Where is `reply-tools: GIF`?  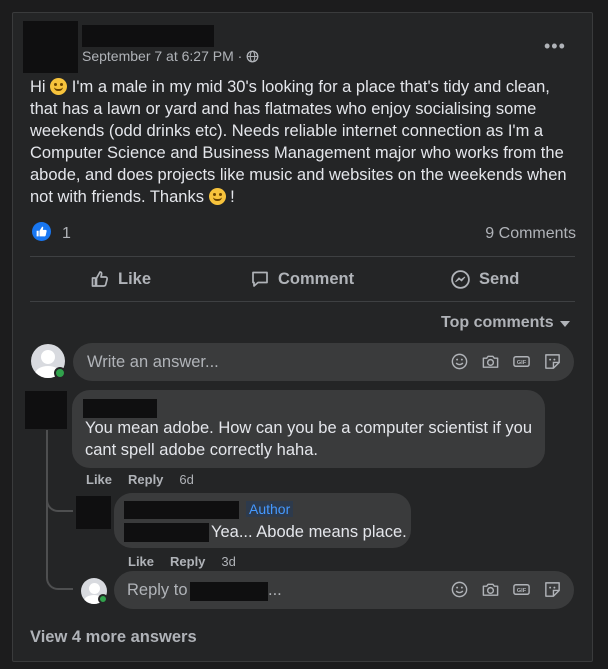
reply-tools: GIF is located at coordinates (506, 589).